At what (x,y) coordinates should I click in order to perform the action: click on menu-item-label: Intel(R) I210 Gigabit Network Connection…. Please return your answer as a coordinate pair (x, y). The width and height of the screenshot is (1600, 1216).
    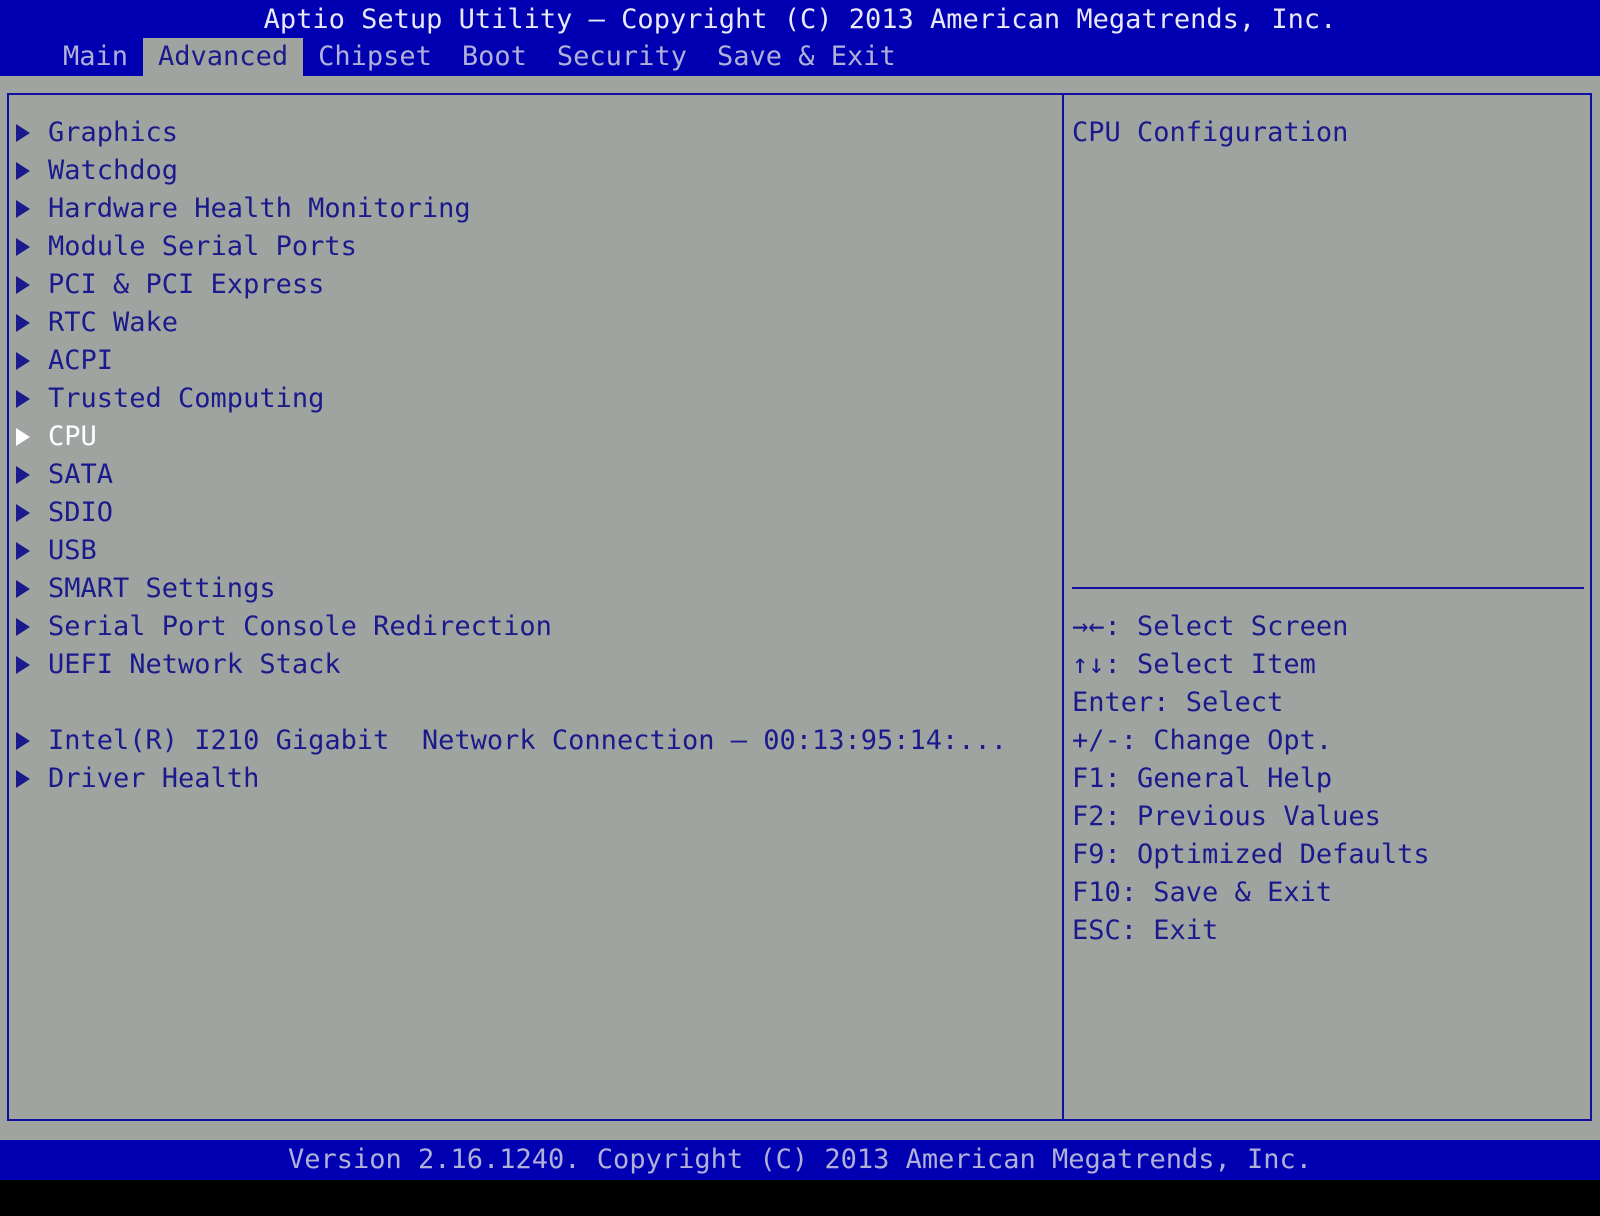
    Looking at the image, I should click on (528, 740).